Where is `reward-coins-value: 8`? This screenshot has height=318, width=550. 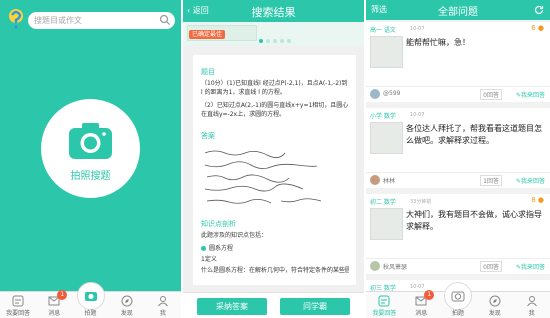
reward-coins-value: 8 is located at coordinates (533, 200).